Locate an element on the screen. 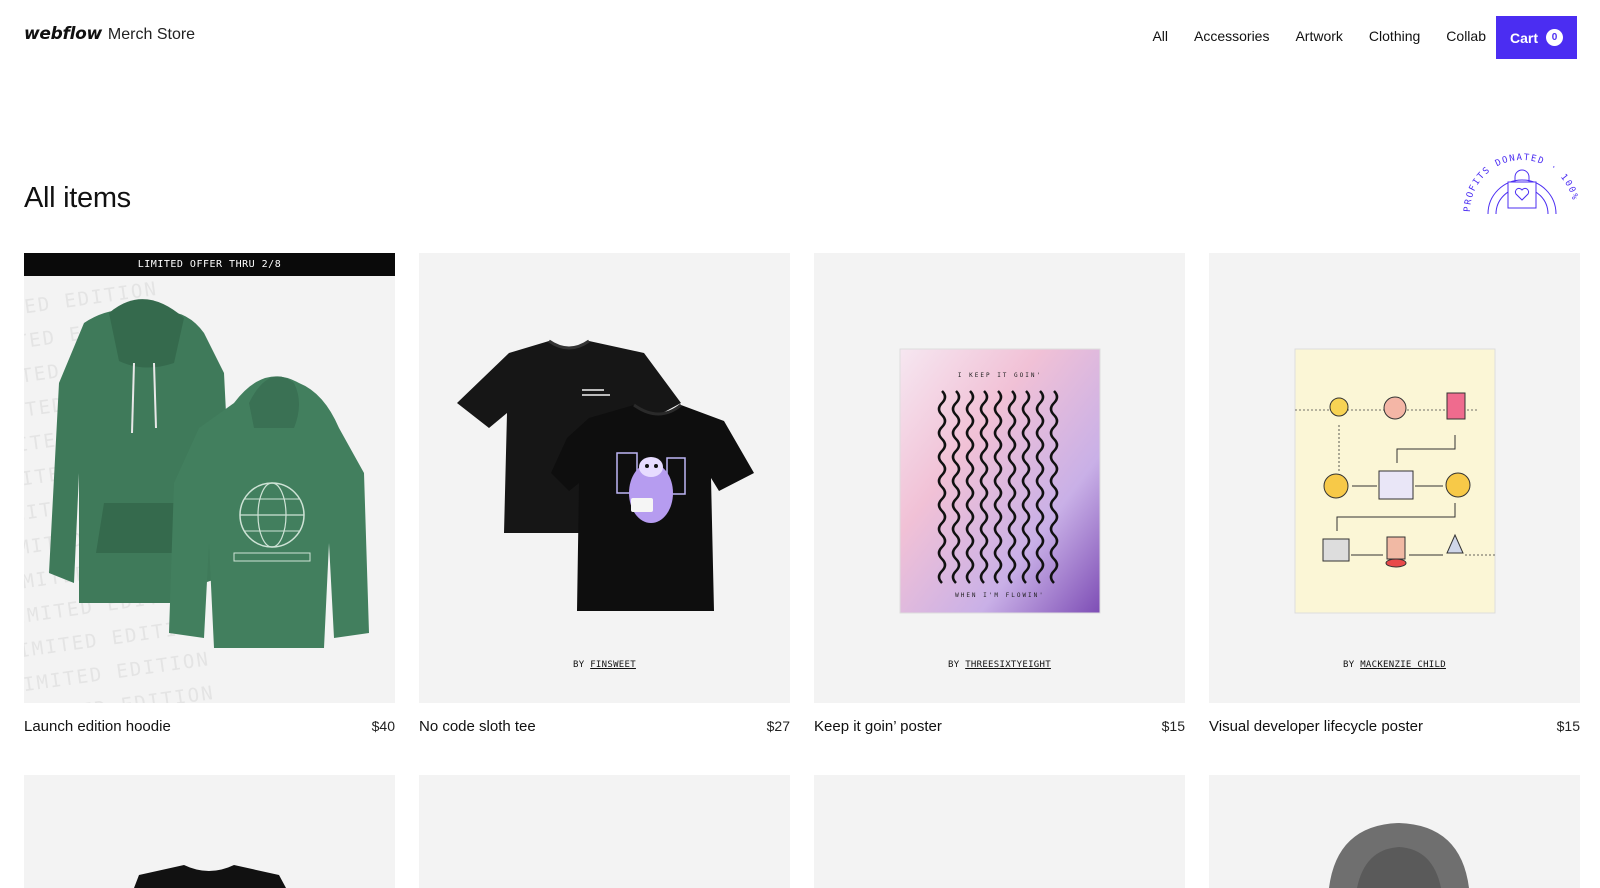 This screenshot has height=888, width=1600. designer-link: MACKENZIE CHILD is located at coordinates (1403, 665).